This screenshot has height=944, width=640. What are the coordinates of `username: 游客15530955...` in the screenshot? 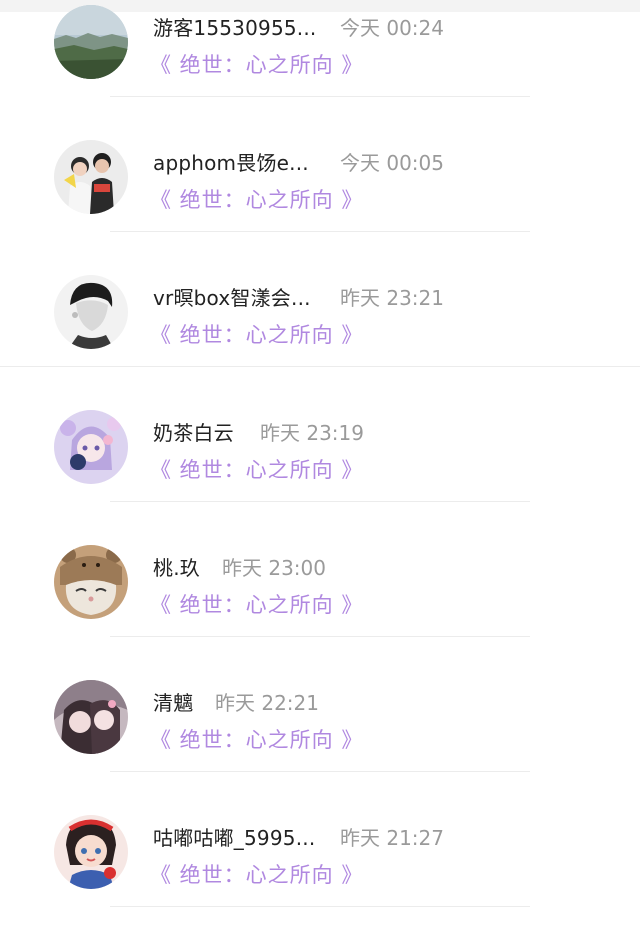 It's located at (234, 26).